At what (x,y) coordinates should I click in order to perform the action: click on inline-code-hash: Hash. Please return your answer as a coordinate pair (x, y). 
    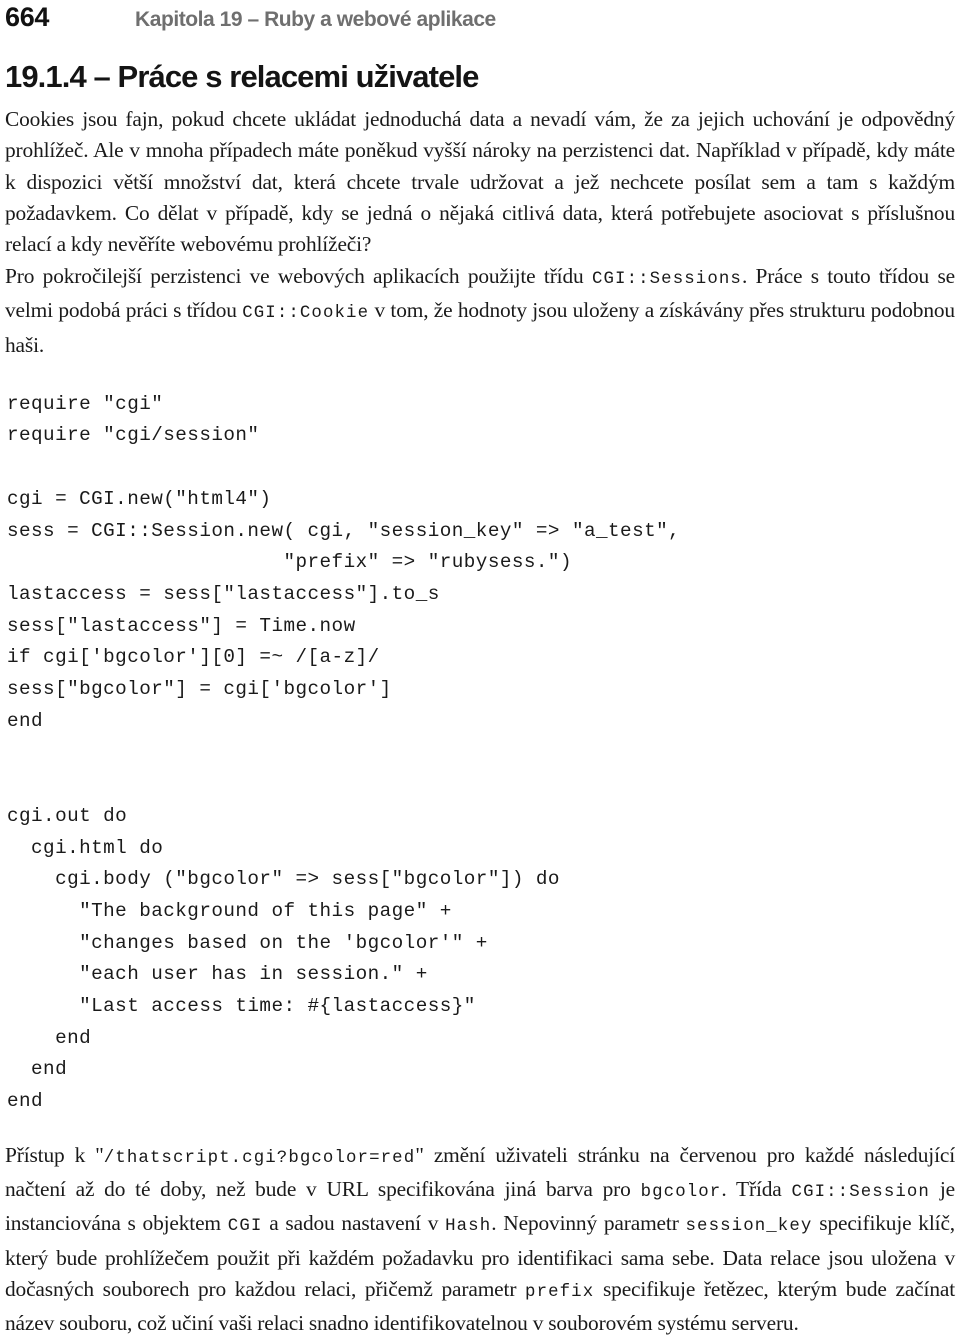
    Looking at the image, I should click on (468, 1227).